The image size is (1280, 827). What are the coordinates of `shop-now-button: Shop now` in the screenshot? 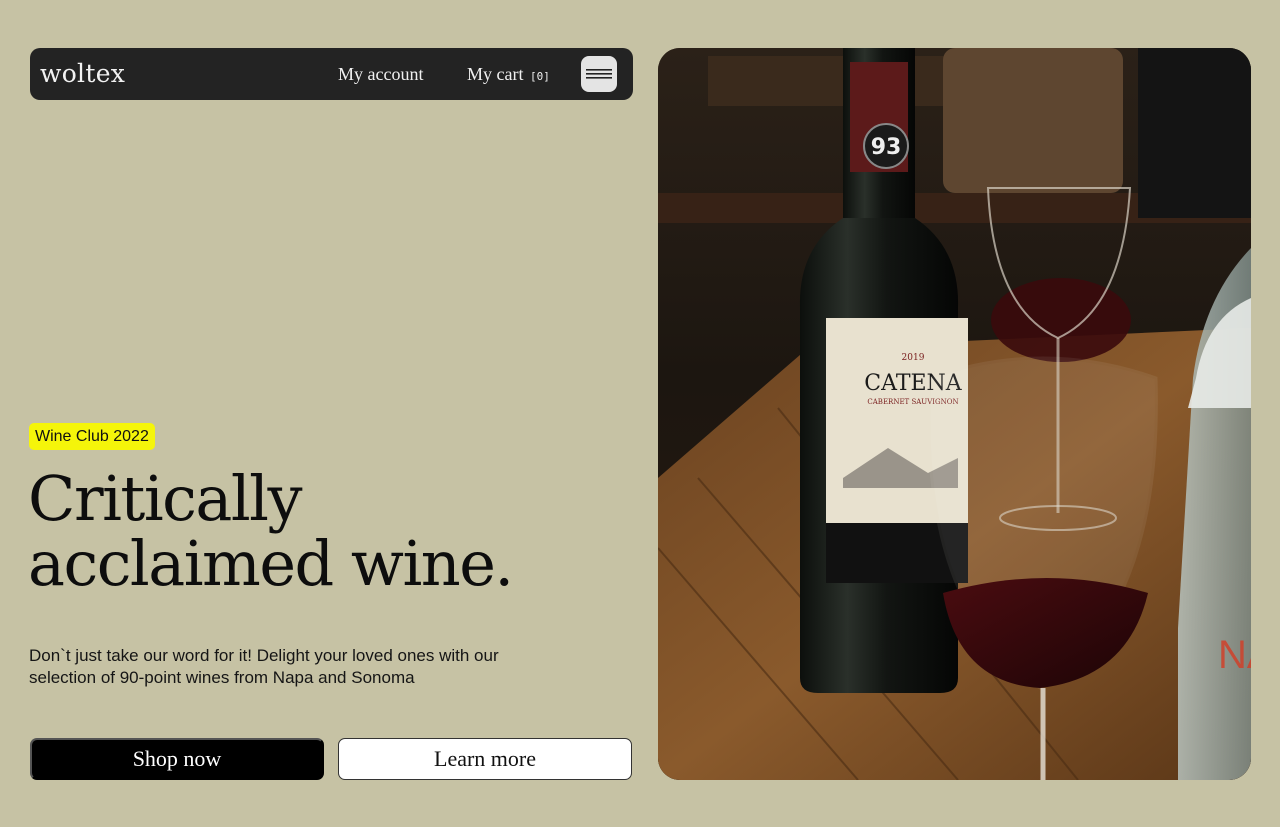 It's located at (177, 759).